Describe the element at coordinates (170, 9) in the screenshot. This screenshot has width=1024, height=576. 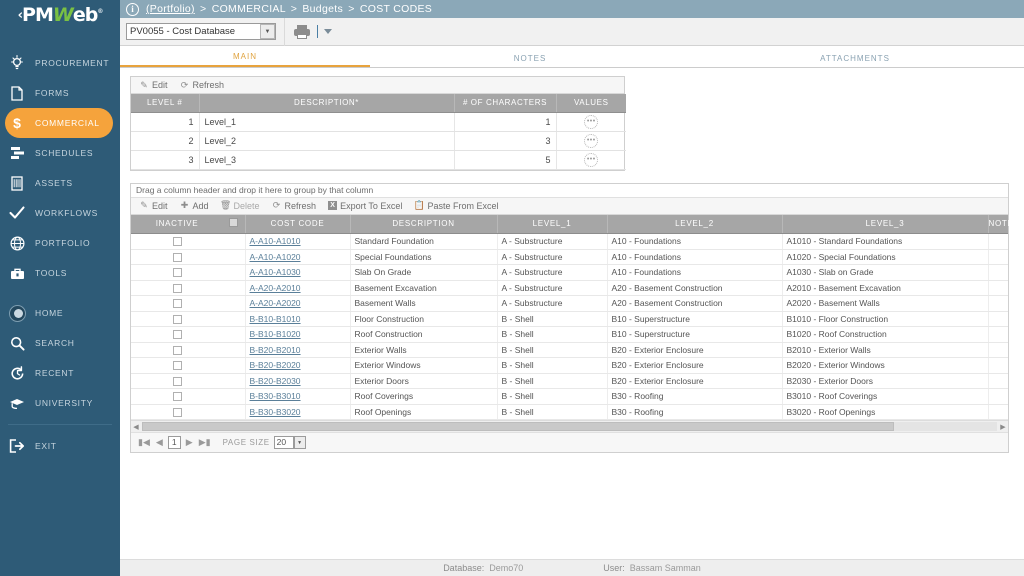
I see `breadcrumb-link-portfolio: (Portfolio)` at that location.